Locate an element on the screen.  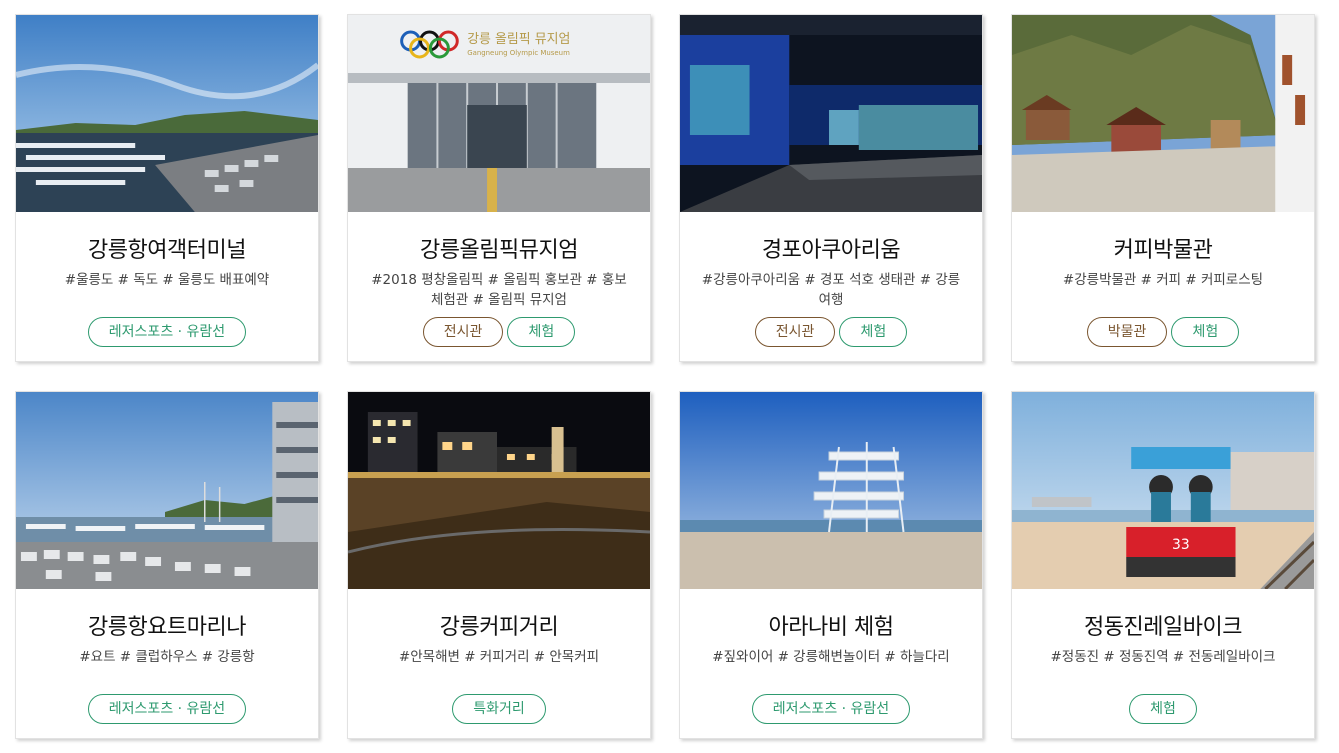
museum-sign-korean: 강릉 올림픽 뮤지엄 is located at coordinates (518, 39).